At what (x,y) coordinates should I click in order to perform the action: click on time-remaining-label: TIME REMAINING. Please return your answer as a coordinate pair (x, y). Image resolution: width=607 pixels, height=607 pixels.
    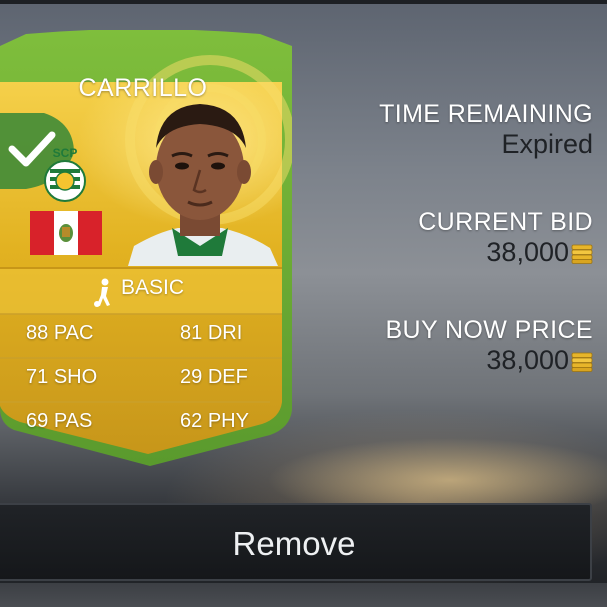
    Looking at the image, I should click on (486, 114).